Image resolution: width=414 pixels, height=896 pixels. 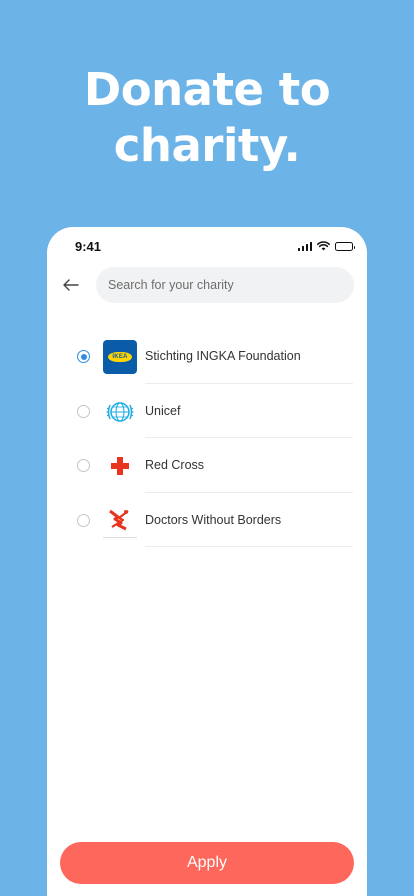 I want to click on charity-name: Stichting INGKA Foundation, so click(x=223, y=356).